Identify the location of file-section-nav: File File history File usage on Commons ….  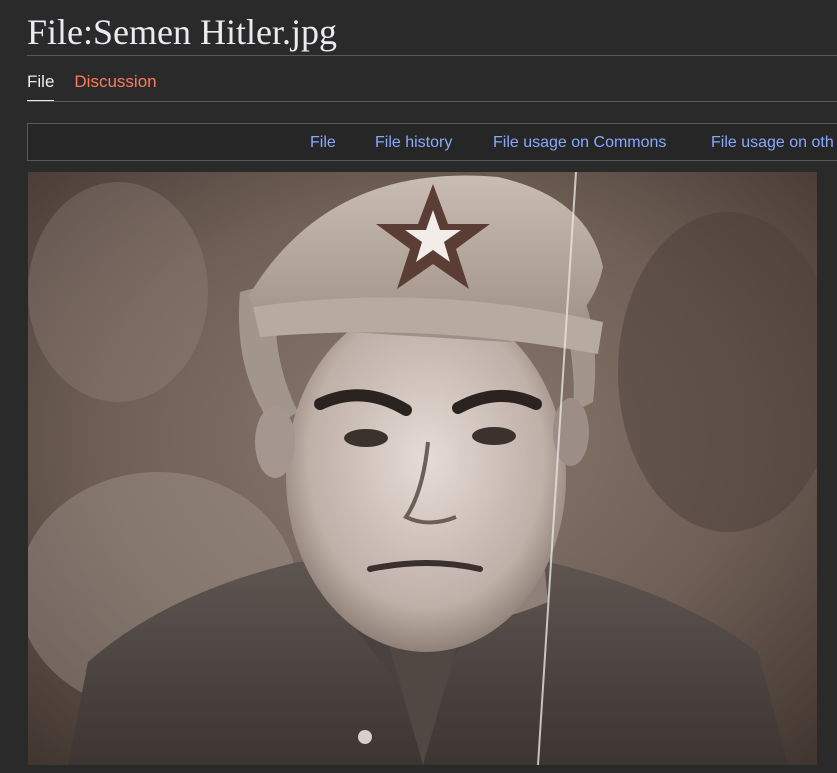
(432, 142).